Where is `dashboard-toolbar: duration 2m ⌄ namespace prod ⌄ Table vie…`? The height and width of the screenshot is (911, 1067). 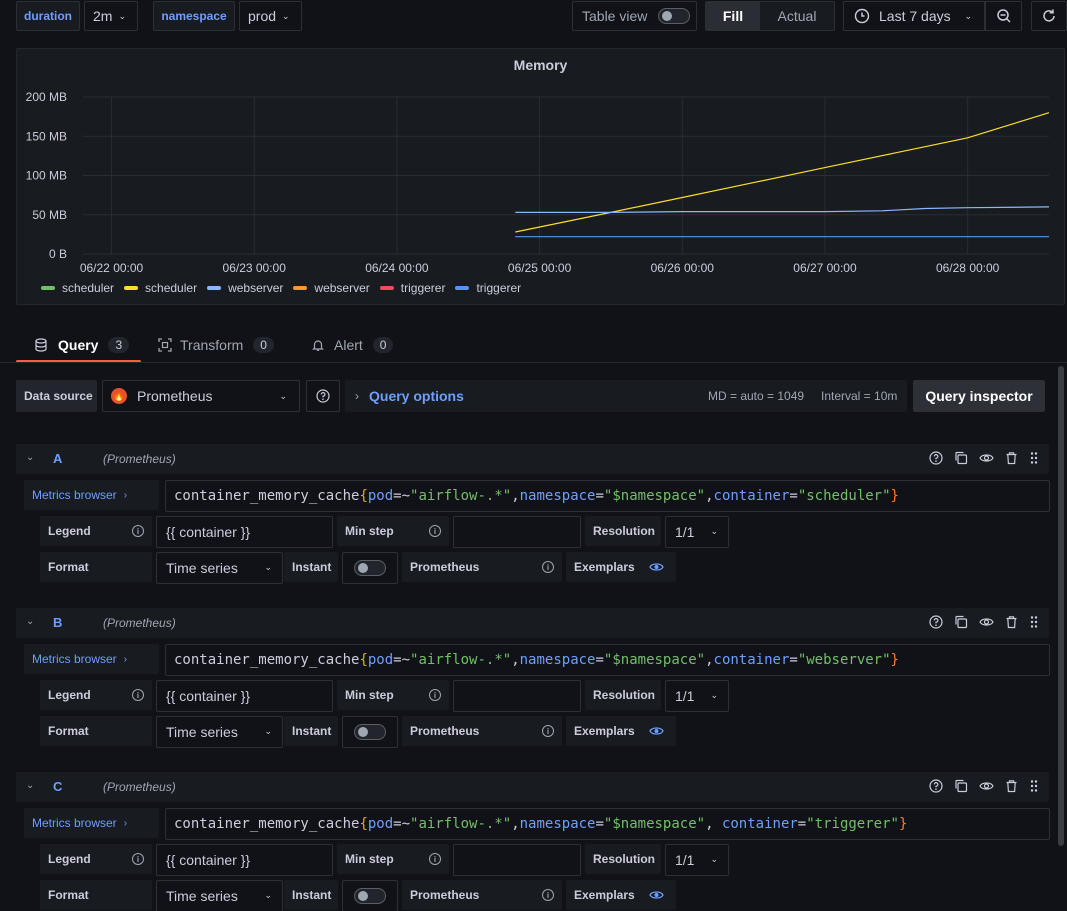
dashboard-toolbar: duration 2m ⌄ namespace prod ⌄ Table vie… is located at coordinates (533, 18).